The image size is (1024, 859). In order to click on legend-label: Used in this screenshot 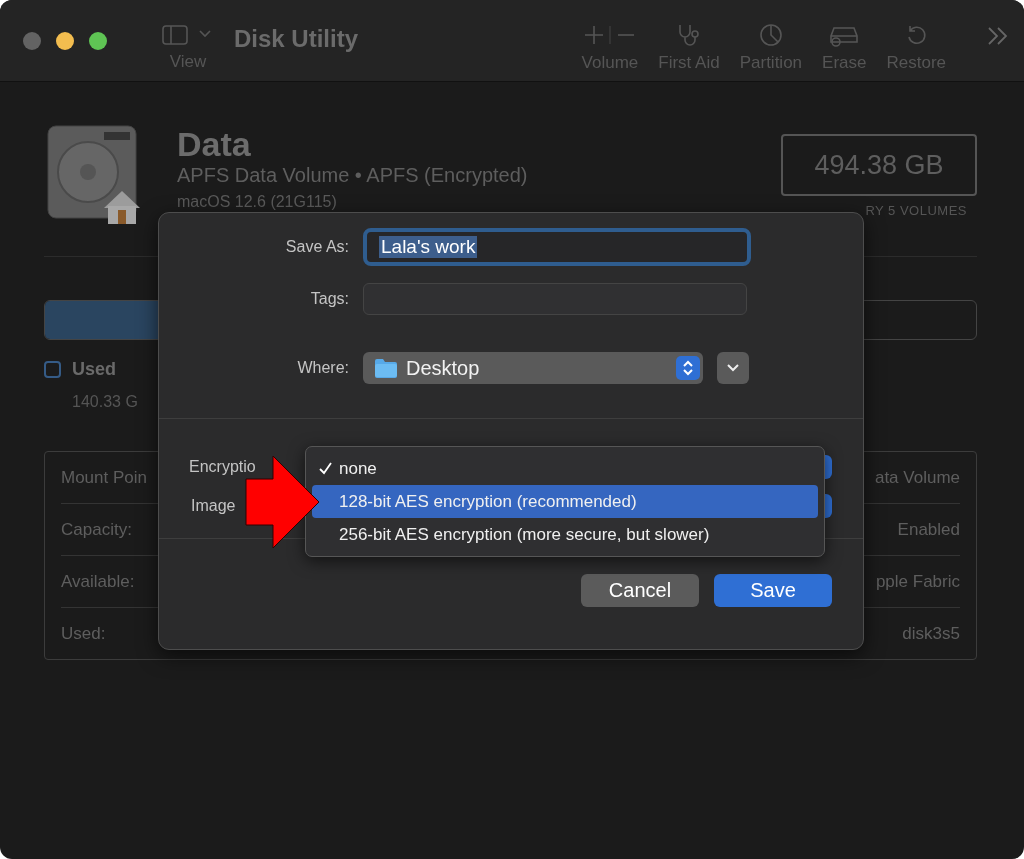, I will do `click(94, 369)`.